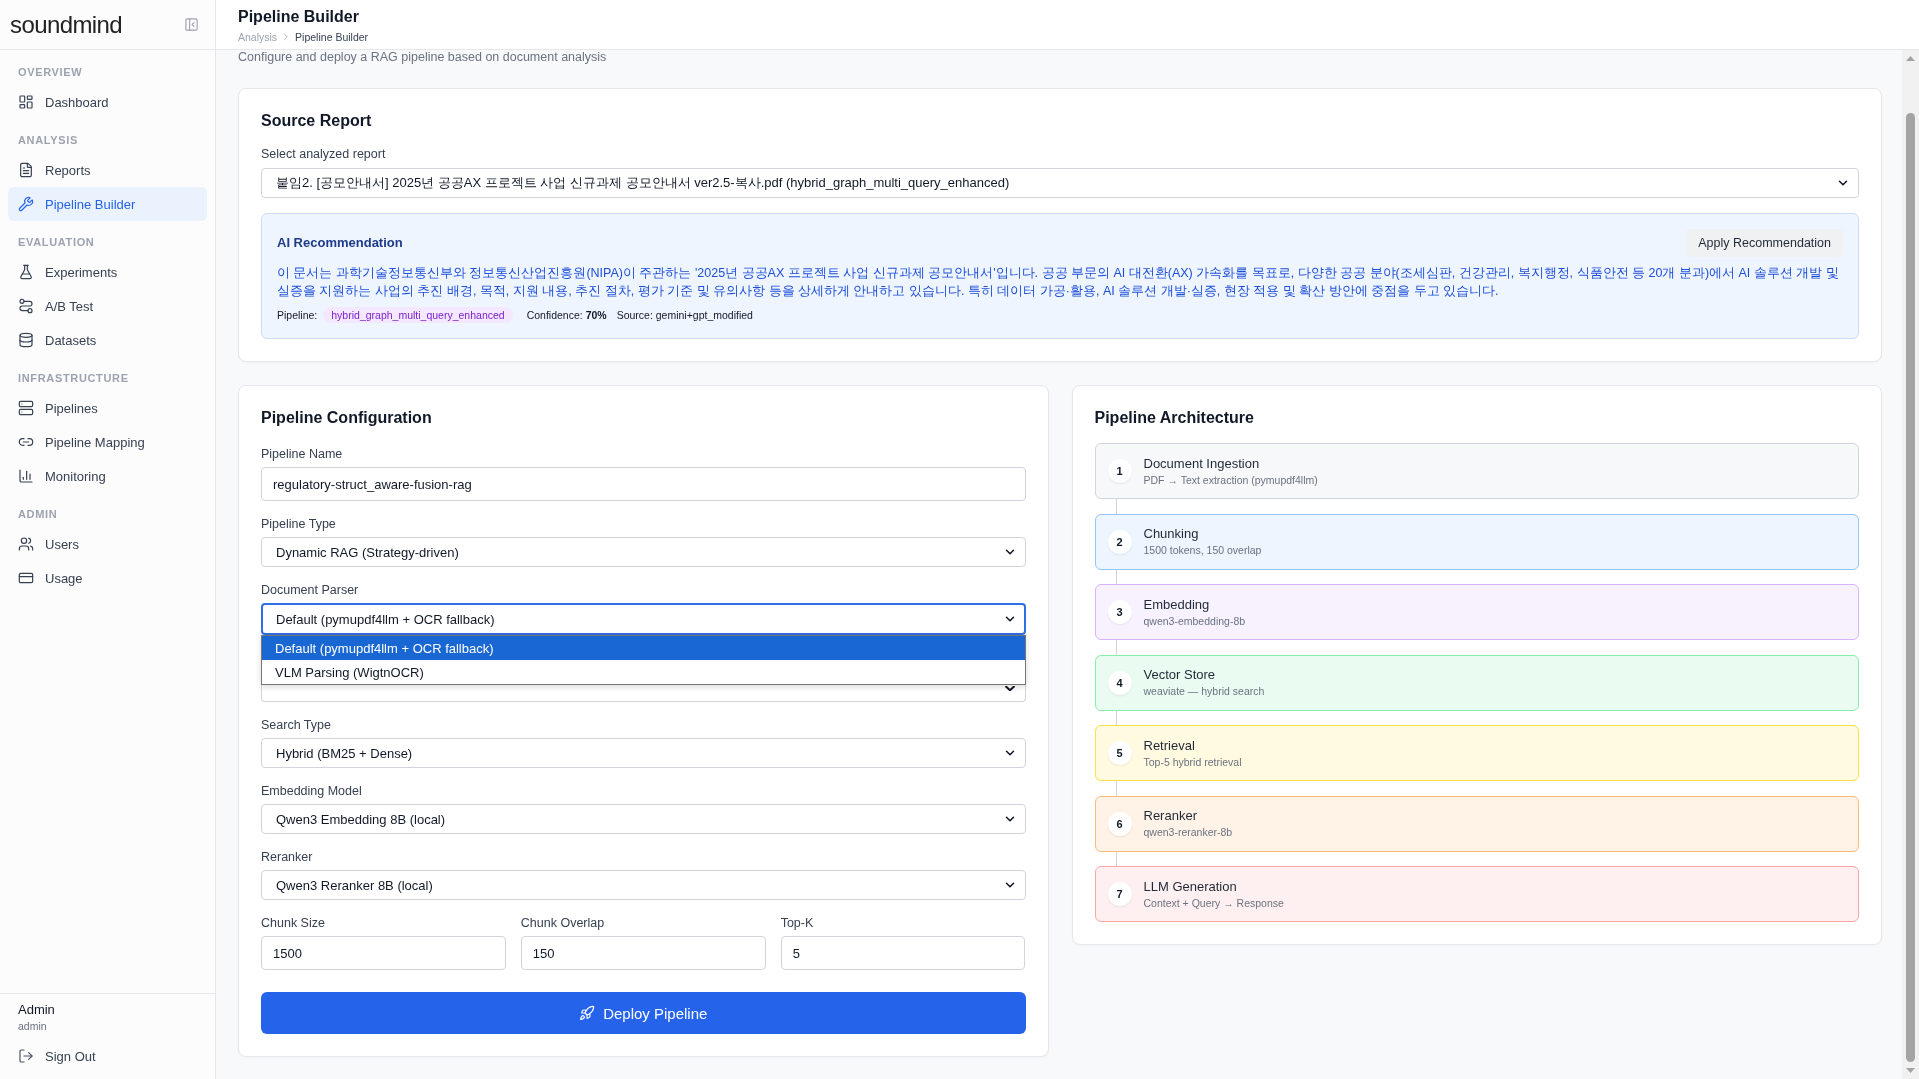 Image resolution: width=1919 pixels, height=1079 pixels. Describe the element at coordinates (316, 121) in the screenshot. I see `card-title: Source Report` at that location.